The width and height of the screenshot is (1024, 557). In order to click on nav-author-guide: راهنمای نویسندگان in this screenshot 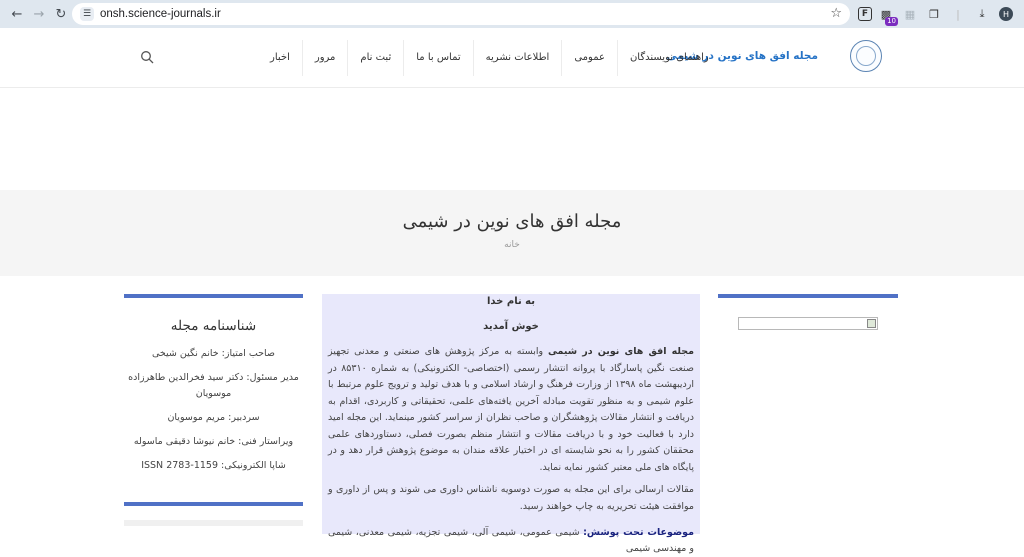, I will do `click(668, 58)`.